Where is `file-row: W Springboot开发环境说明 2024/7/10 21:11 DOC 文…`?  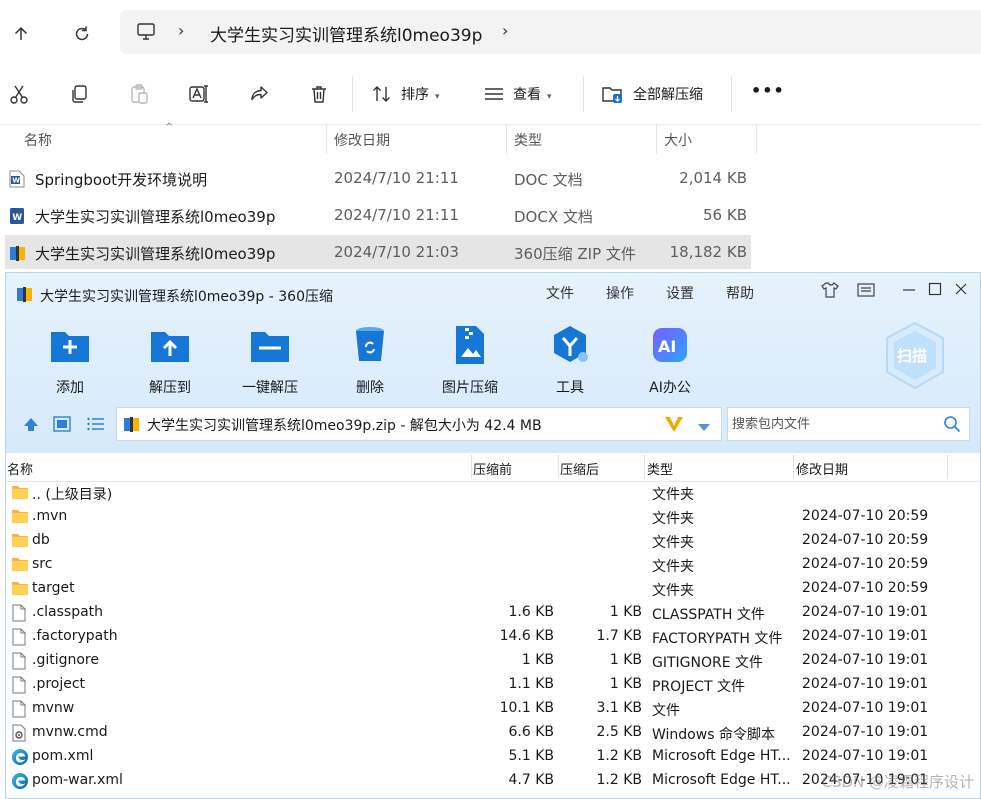 file-row: W Springboot开发环境说明 2024/7/10 21:11 DOC 文… is located at coordinates (378, 178).